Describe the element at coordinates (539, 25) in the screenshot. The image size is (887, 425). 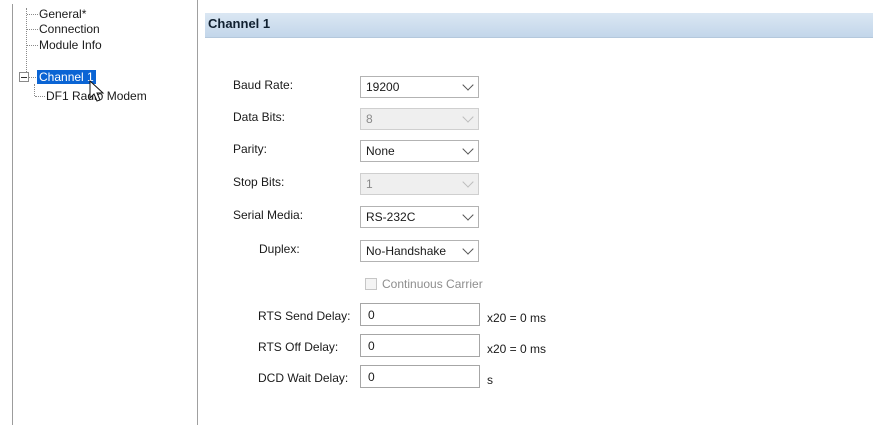
I see `section-header: Channel 1` at that location.